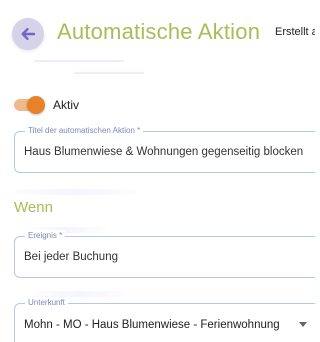  I want to click on automation-title-label: Titel der automatischen Aktion *, so click(84, 131).